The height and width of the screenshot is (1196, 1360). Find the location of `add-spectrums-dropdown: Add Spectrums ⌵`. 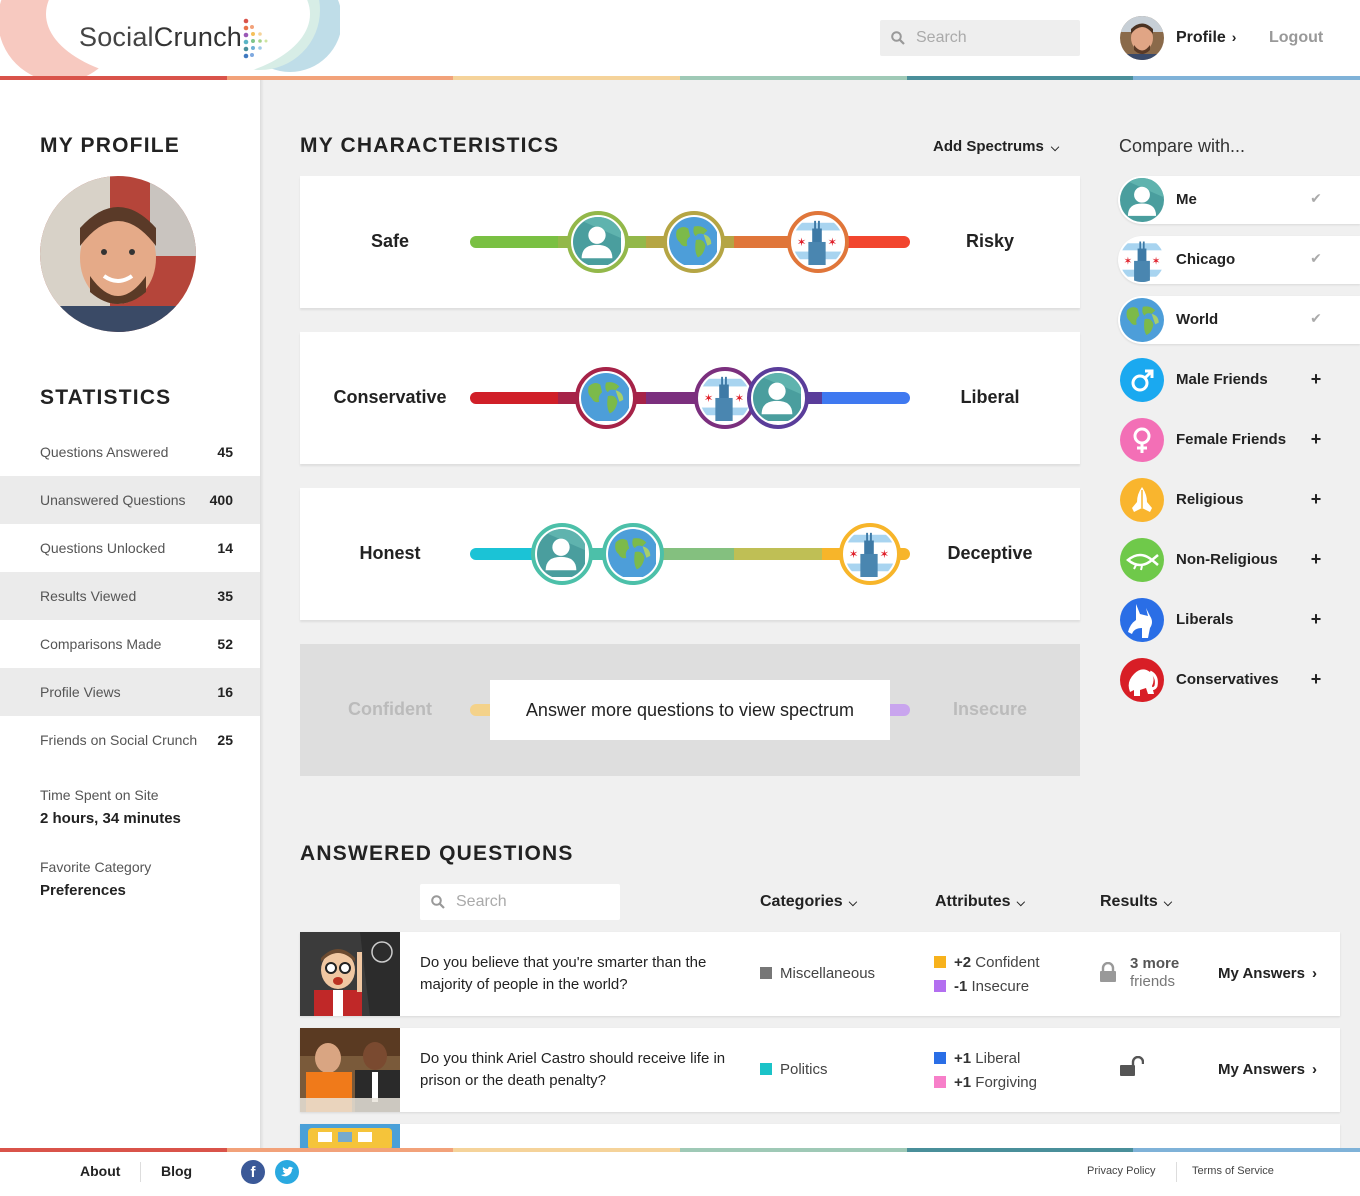

add-spectrums-dropdown: Add Spectrums ⌵ is located at coordinates (996, 146).